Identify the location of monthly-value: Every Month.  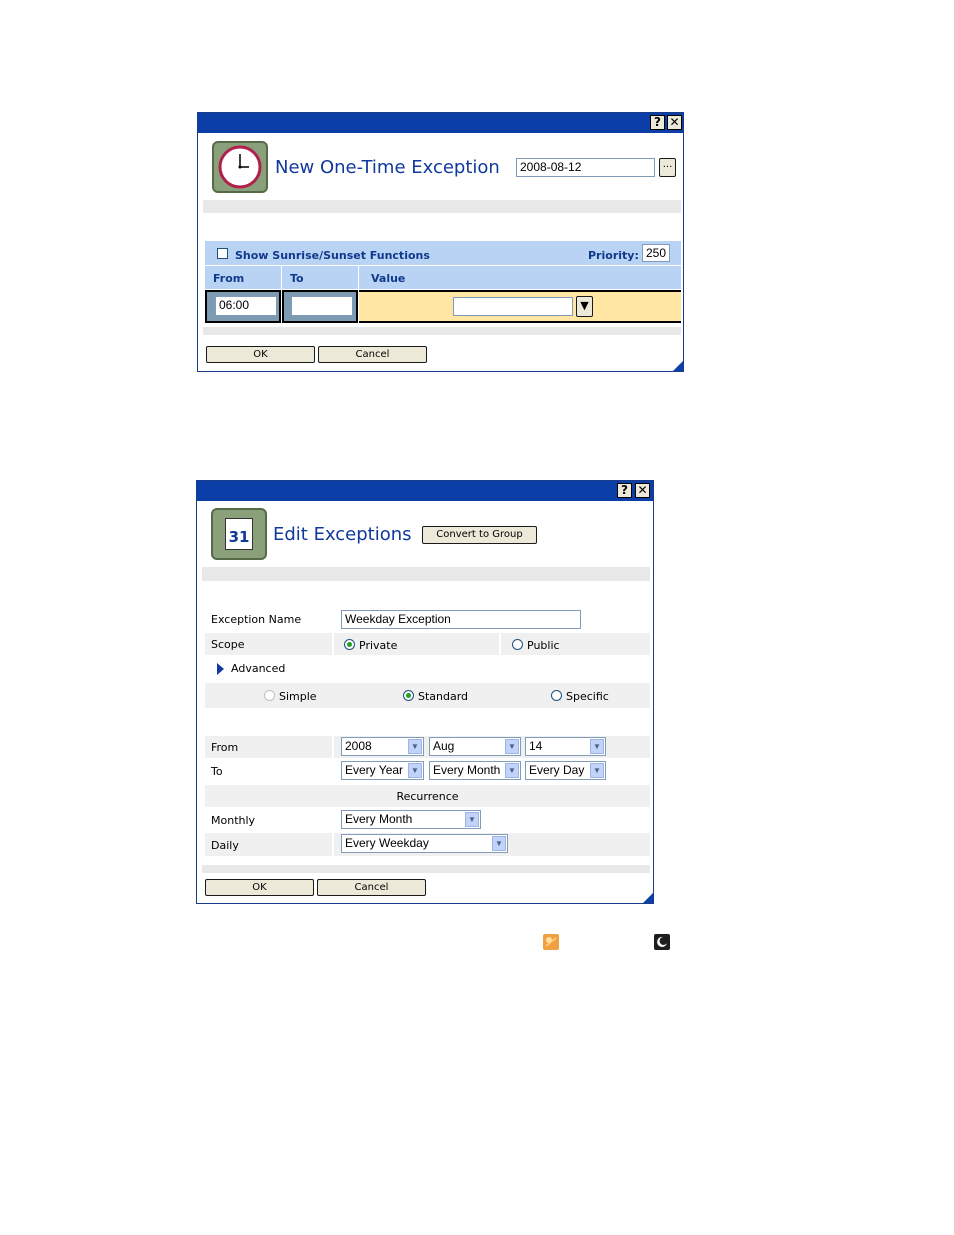
(379, 819).